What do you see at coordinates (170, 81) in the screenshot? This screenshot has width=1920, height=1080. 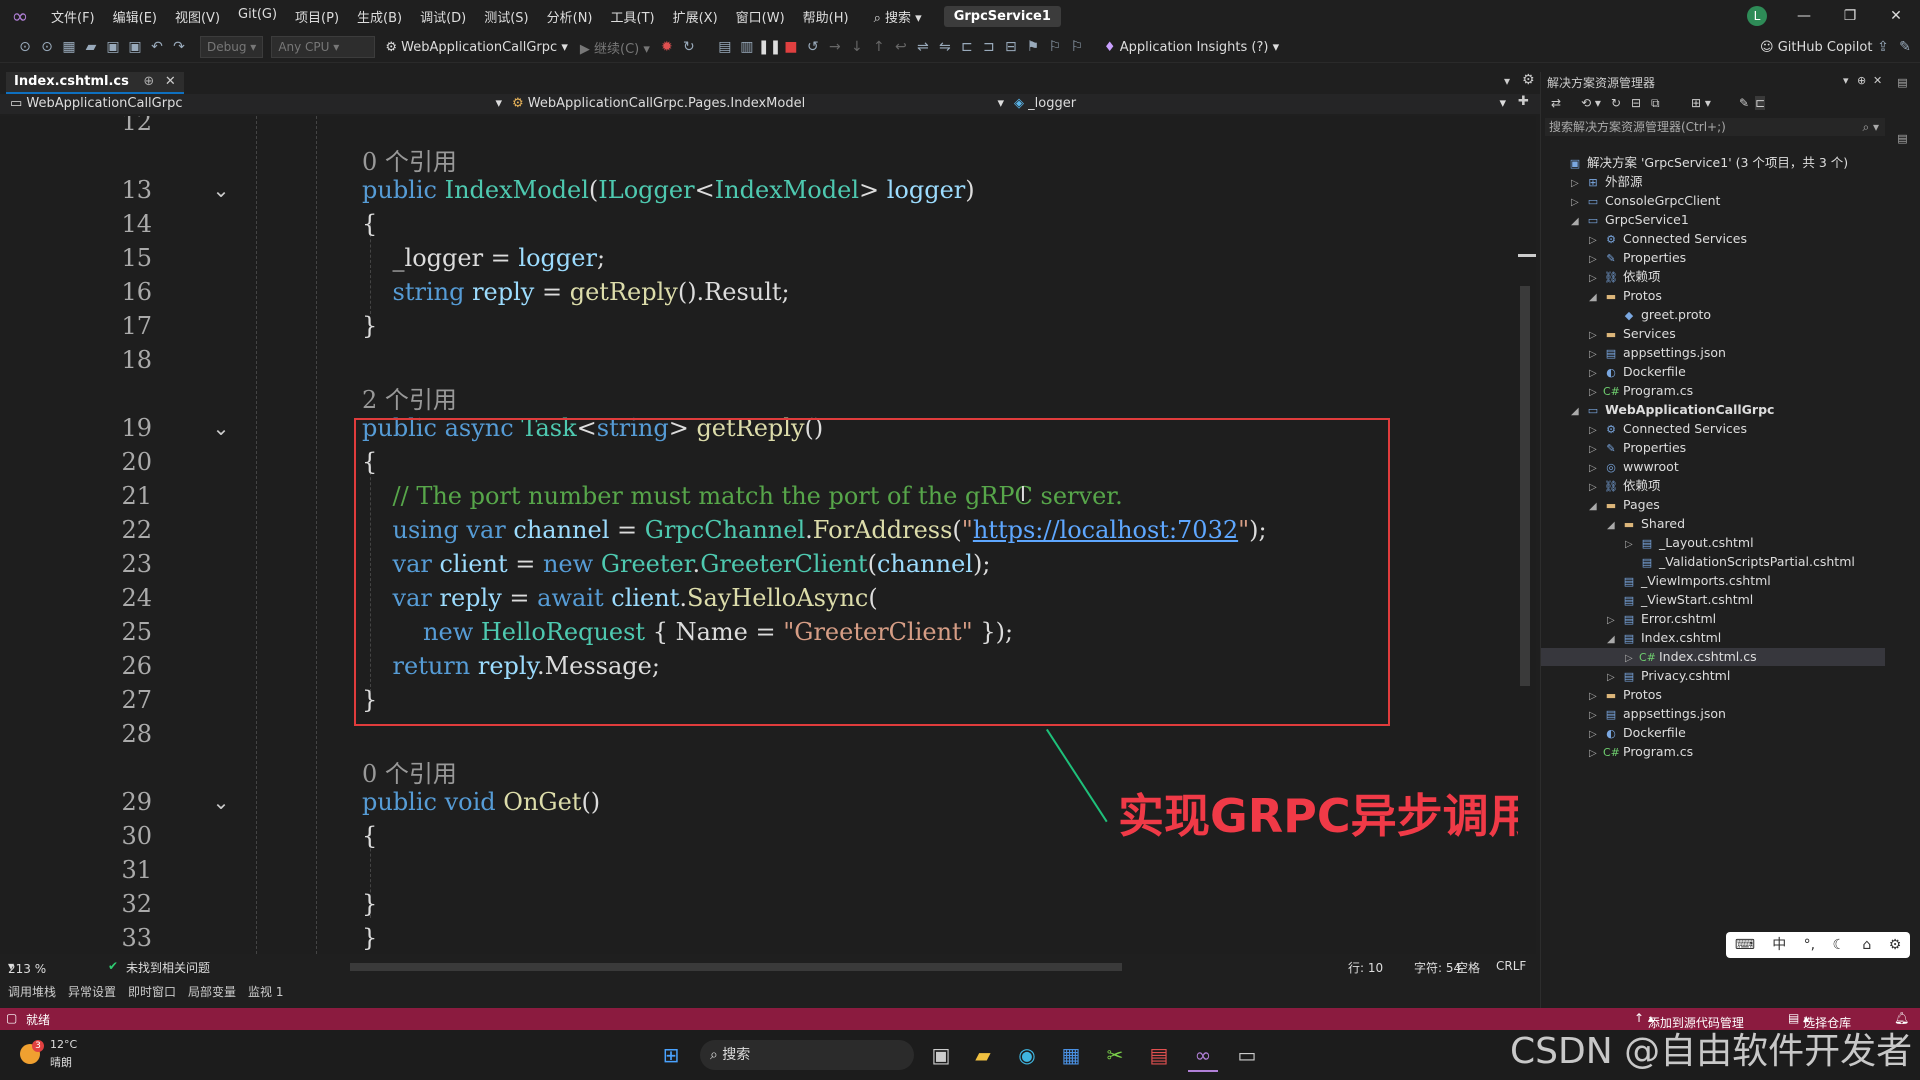 I see `close-tab-icon: ✕` at bounding box center [170, 81].